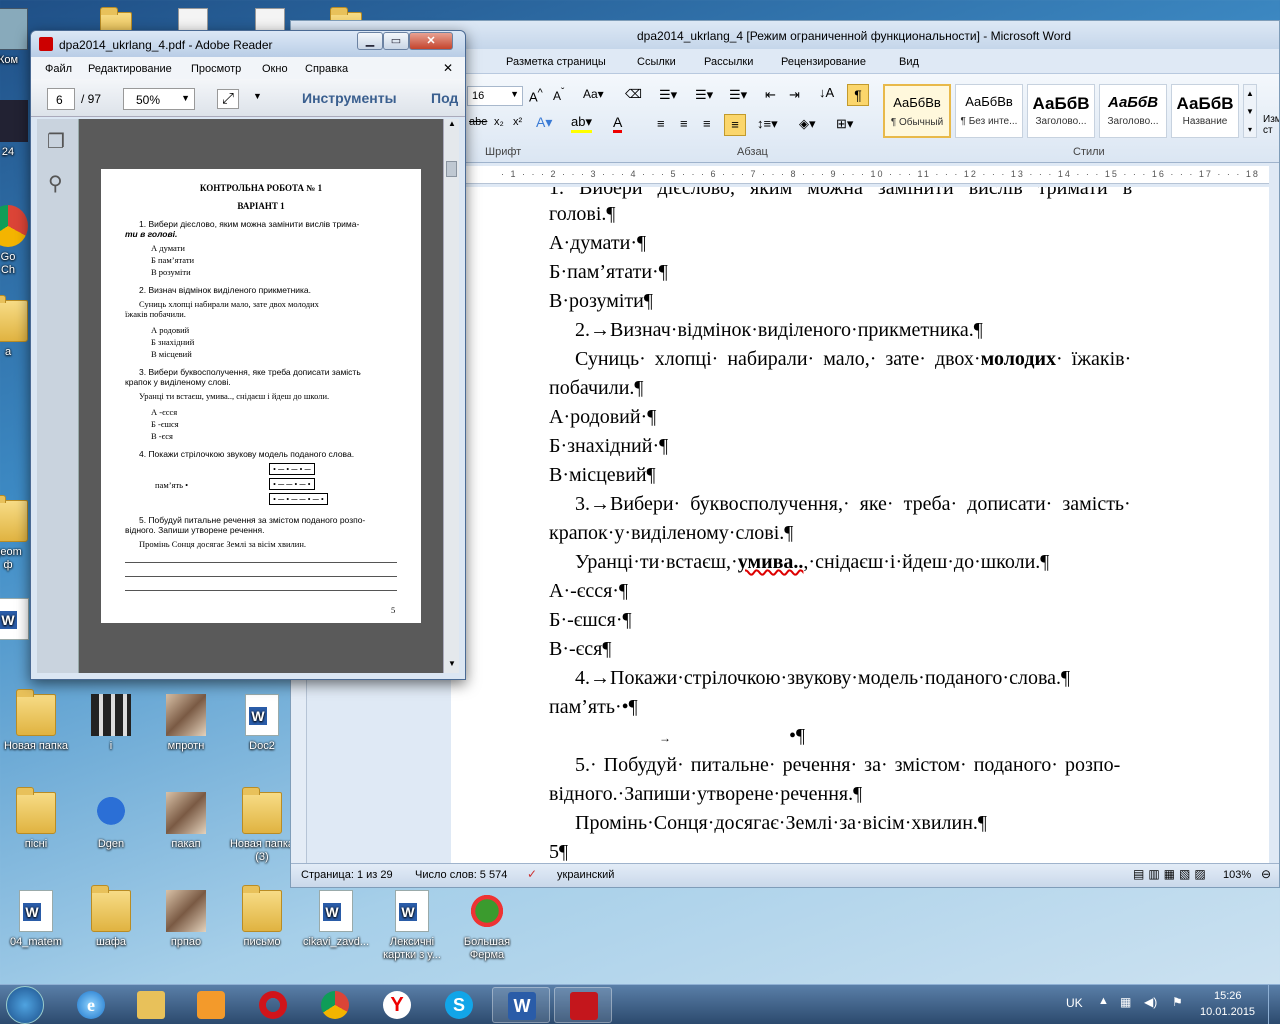  Describe the element at coordinates (228, 99) in the screenshot. I see `fit-page-icon: ⤢` at that location.